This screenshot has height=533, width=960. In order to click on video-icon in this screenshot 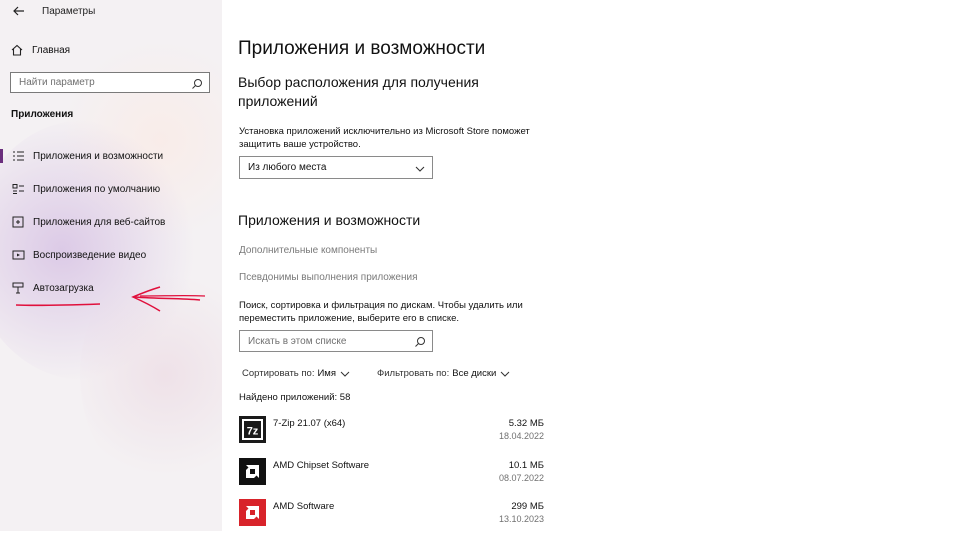, I will do `click(18, 255)`.